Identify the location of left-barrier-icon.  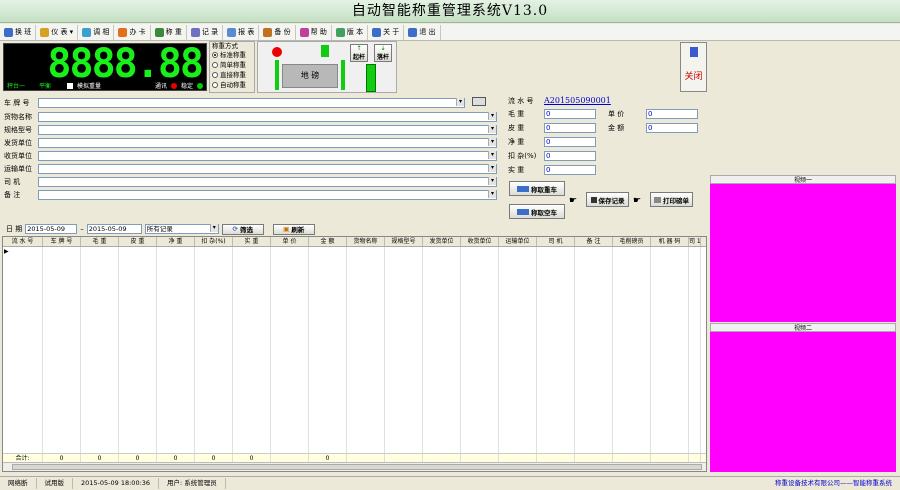
(277, 75).